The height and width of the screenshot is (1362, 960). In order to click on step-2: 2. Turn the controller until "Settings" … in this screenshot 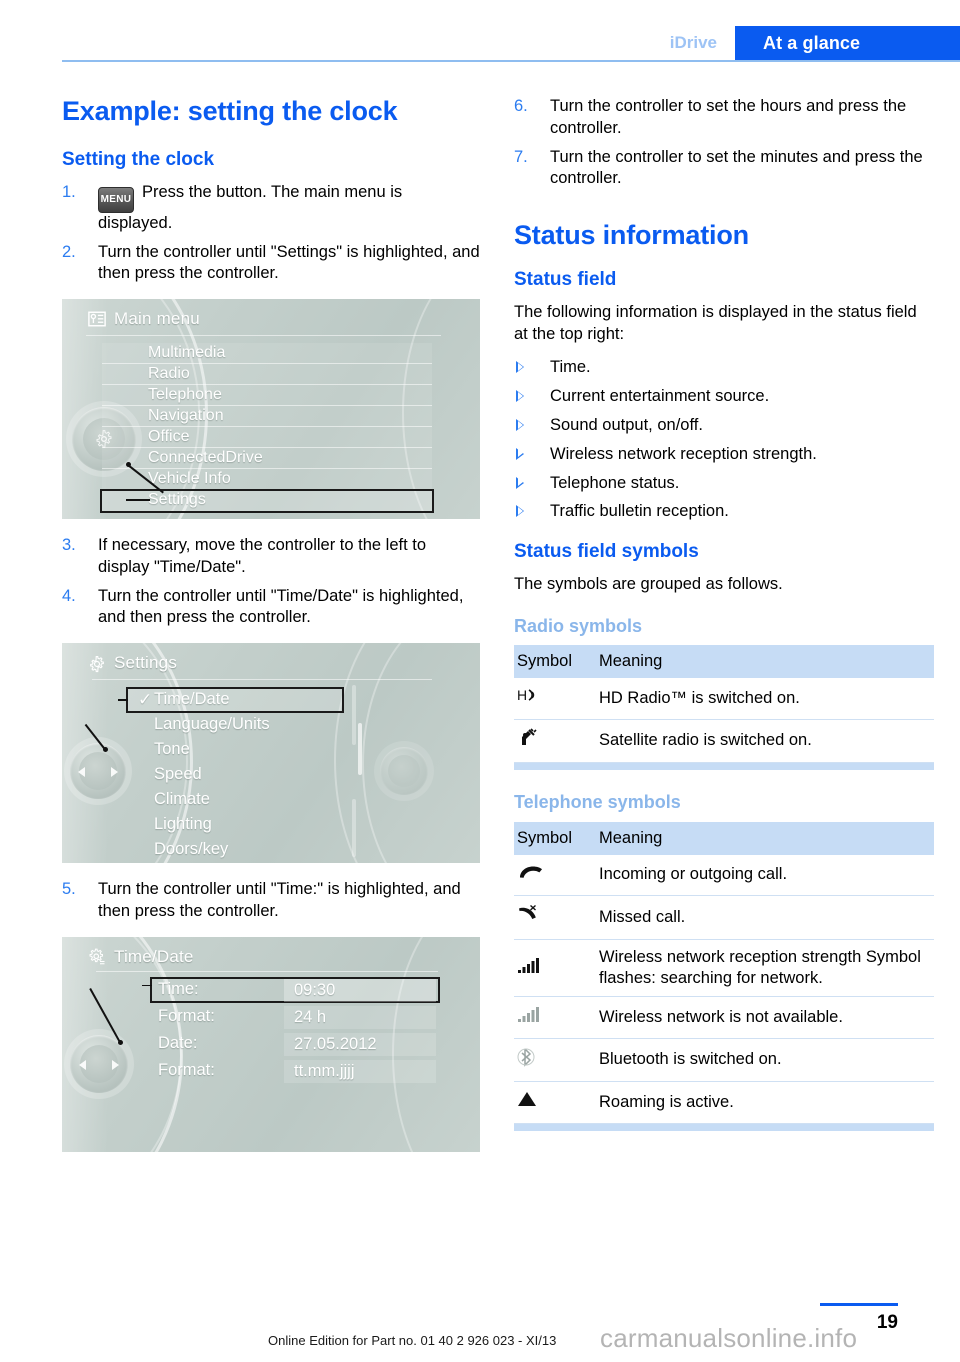, I will do `click(271, 264)`.